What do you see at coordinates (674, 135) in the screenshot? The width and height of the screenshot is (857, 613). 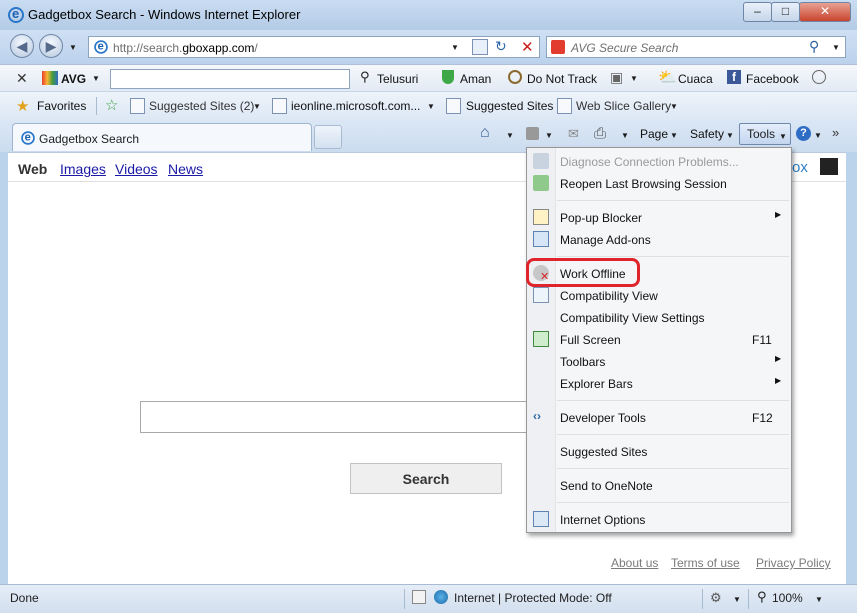 I see `page-chevron-icon: ▼` at bounding box center [674, 135].